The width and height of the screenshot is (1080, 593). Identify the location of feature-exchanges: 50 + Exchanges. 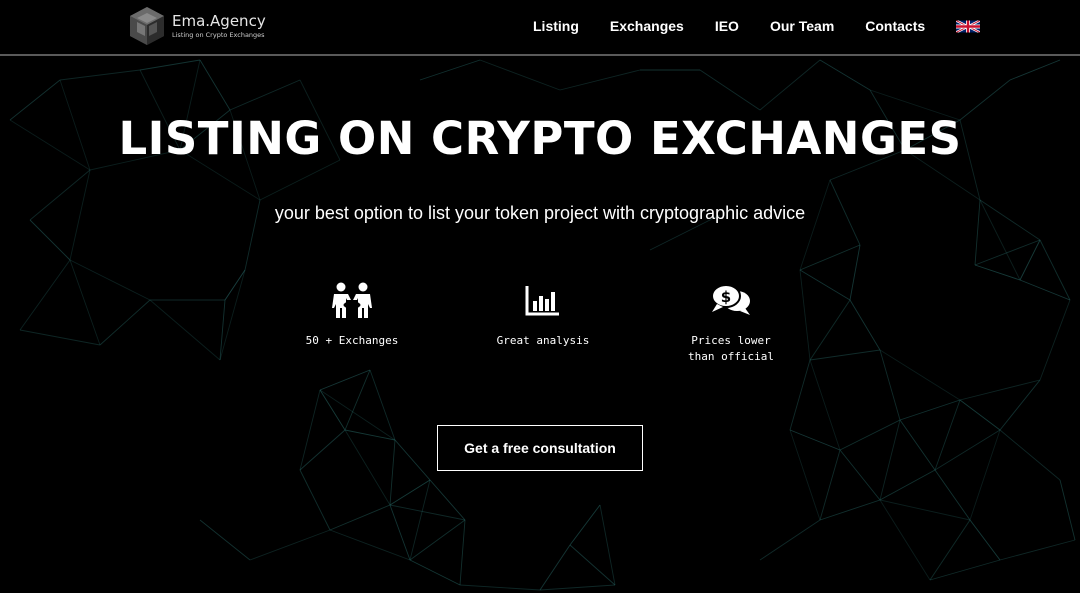
(352, 315).